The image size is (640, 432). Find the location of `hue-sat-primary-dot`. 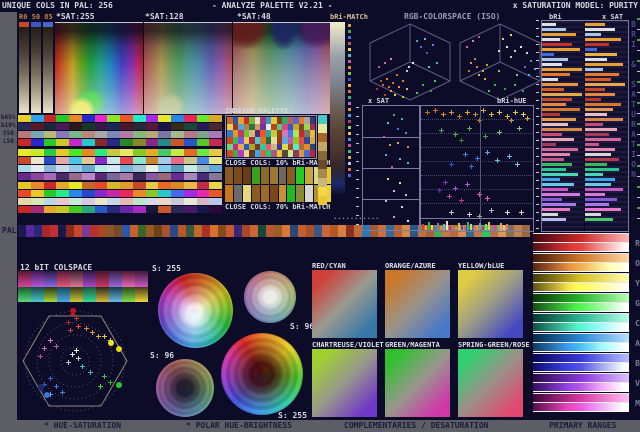

hue-sat-primary-dot is located at coordinates (111, 343).